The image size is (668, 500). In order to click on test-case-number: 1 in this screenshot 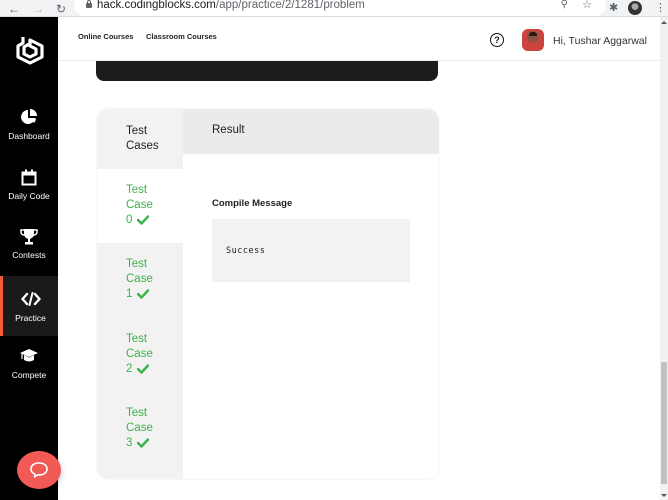, I will do `click(129, 294)`.